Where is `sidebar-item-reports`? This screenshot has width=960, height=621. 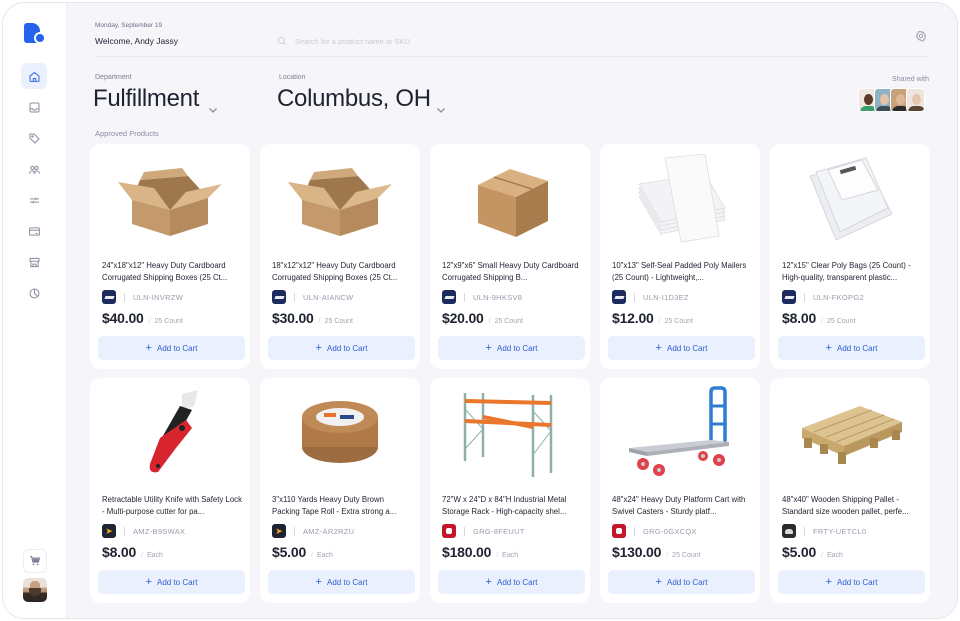 sidebar-item-reports is located at coordinates (34, 293).